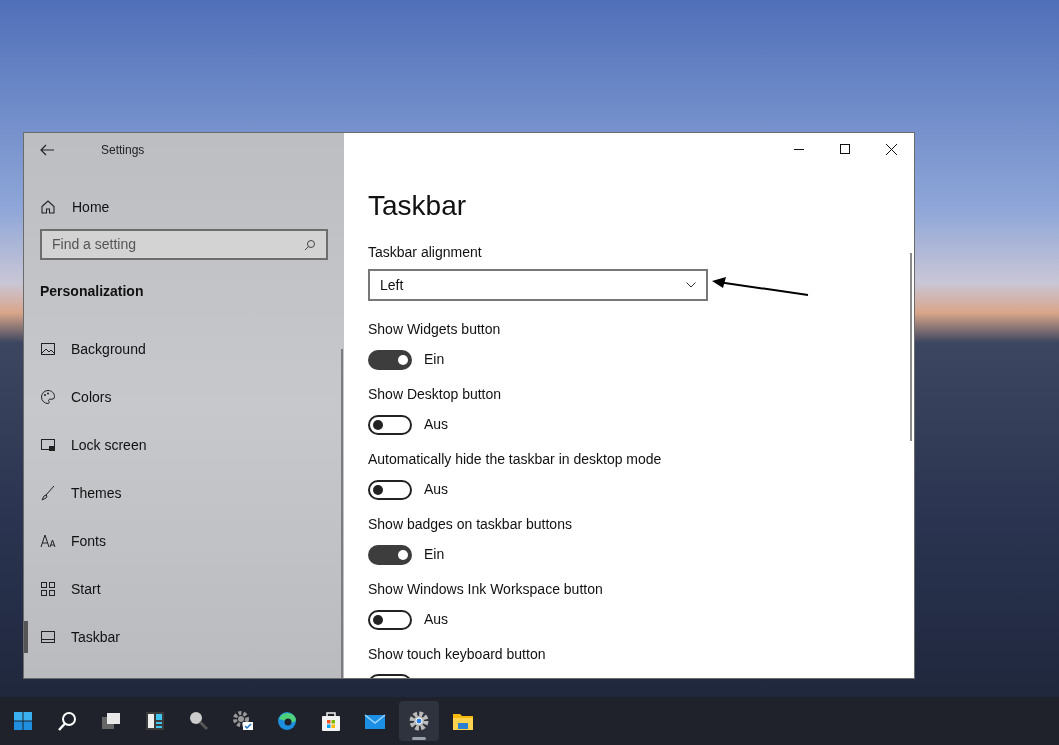 This screenshot has height=745, width=1059. What do you see at coordinates (470, 524) in the screenshot?
I see `setting-label: Show badges on taskbar buttons` at bounding box center [470, 524].